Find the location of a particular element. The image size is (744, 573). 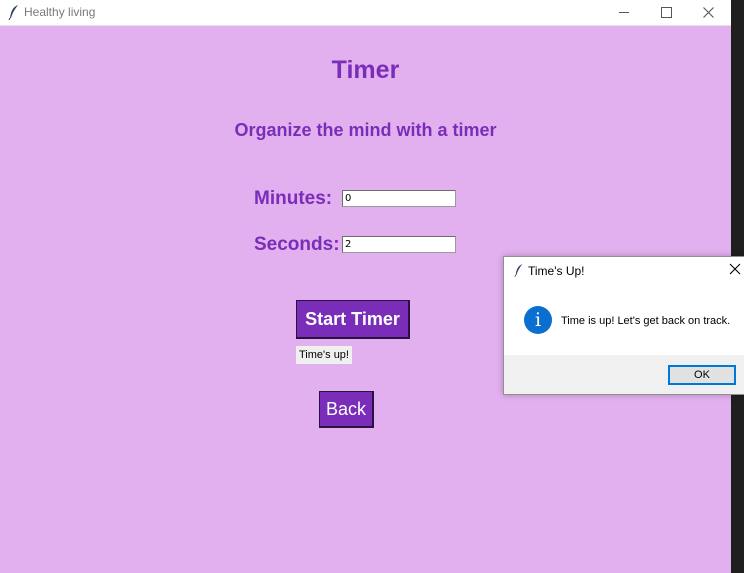

maximize-icon is located at coordinates (666, 12).